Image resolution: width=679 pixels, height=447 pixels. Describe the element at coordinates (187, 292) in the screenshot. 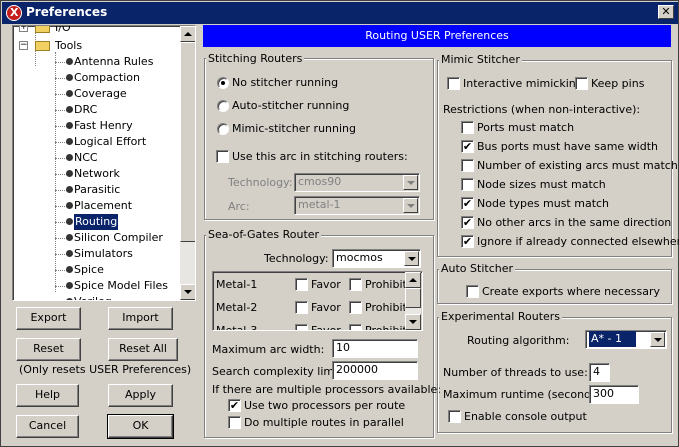

I see `scroll-down-button` at that location.